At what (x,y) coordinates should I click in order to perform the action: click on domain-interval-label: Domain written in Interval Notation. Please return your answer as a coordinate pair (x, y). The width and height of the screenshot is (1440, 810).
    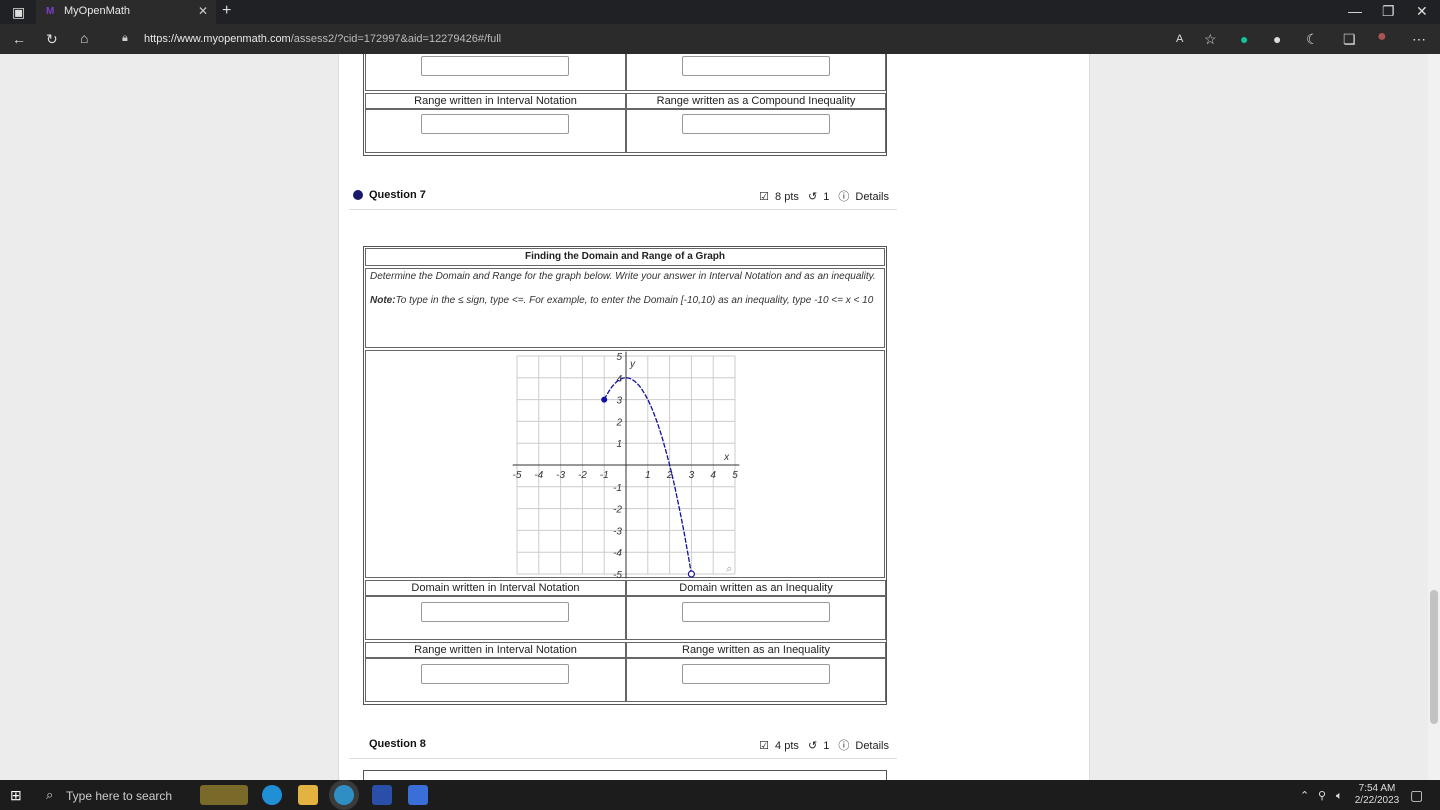
    Looking at the image, I should click on (495, 588).